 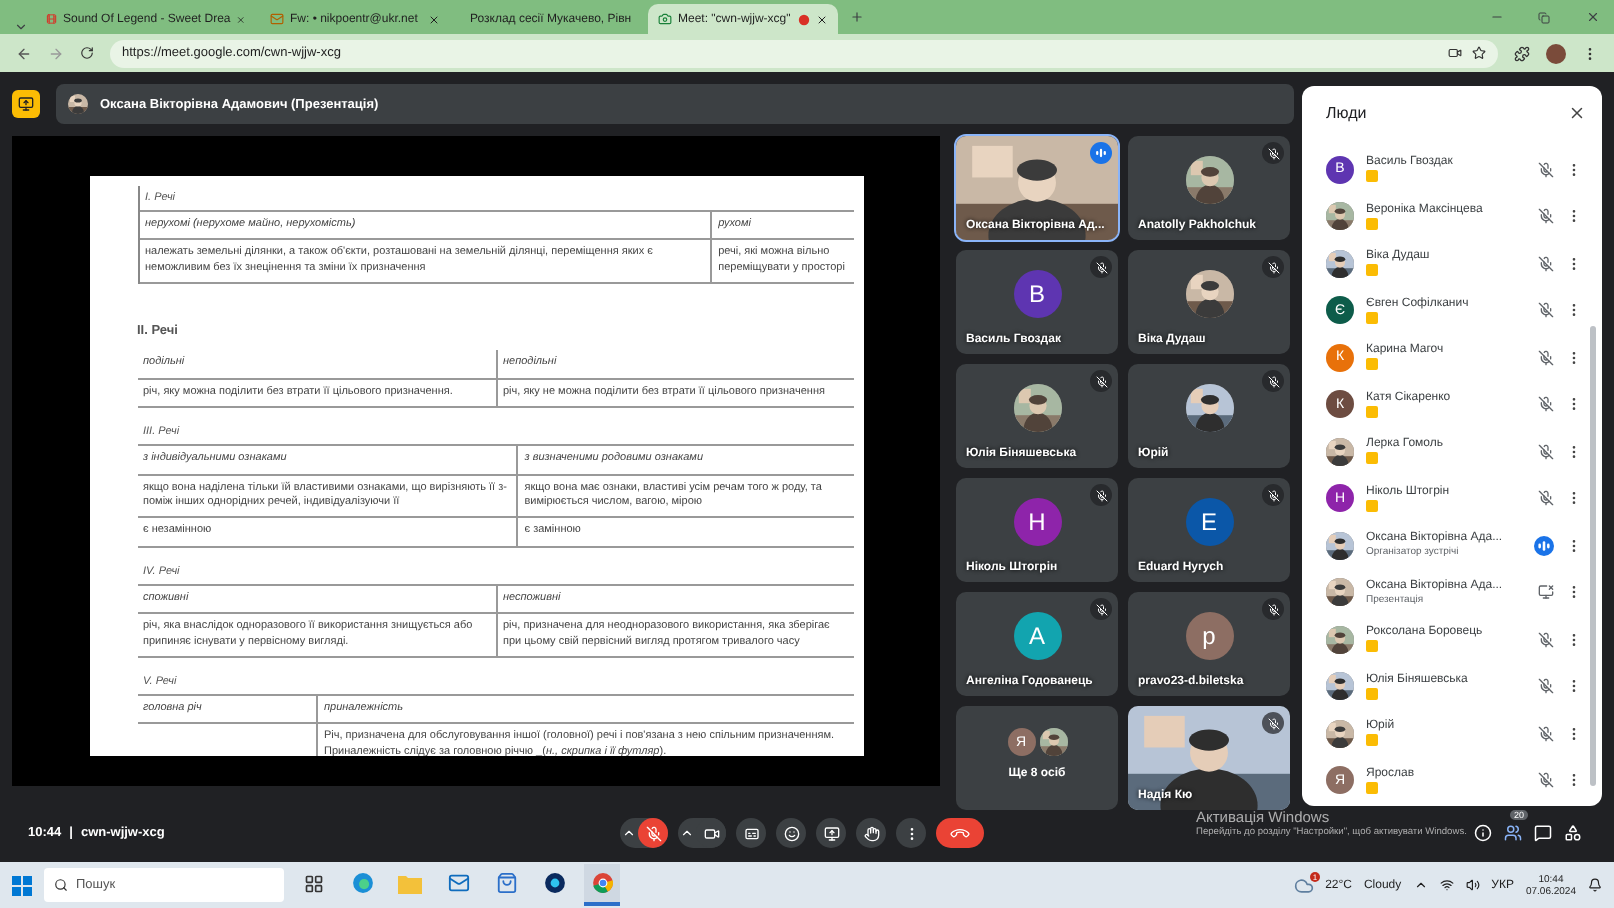 I want to click on avatar: A, so click(x=1037, y=636).